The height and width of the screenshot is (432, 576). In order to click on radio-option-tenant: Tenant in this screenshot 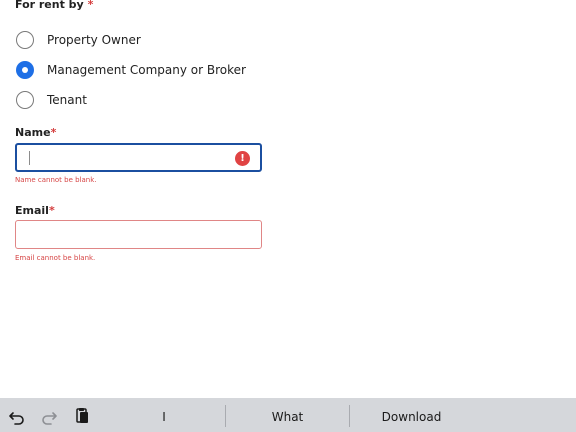, I will do `click(51, 100)`.